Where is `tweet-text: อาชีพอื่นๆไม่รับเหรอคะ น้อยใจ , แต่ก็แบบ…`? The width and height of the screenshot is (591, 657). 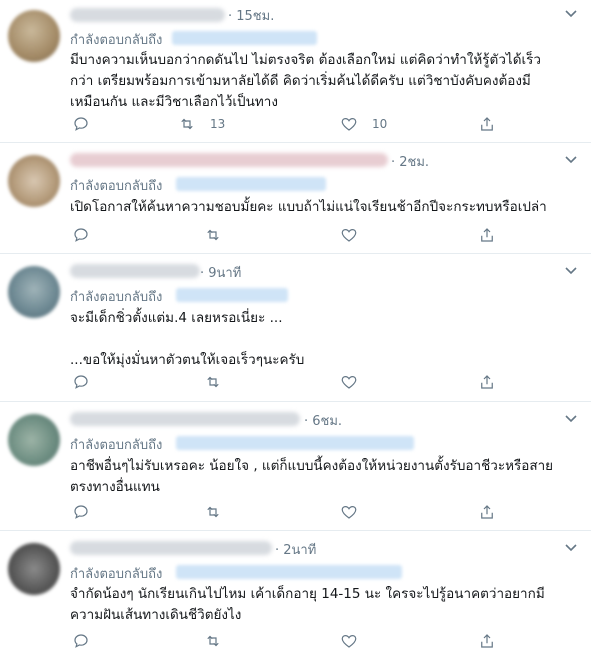 tweet-text: อาชีพอื่นๆไม่รับเหรอคะ น้อยใจ , แต่ก็แบบ… is located at coordinates (312, 476).